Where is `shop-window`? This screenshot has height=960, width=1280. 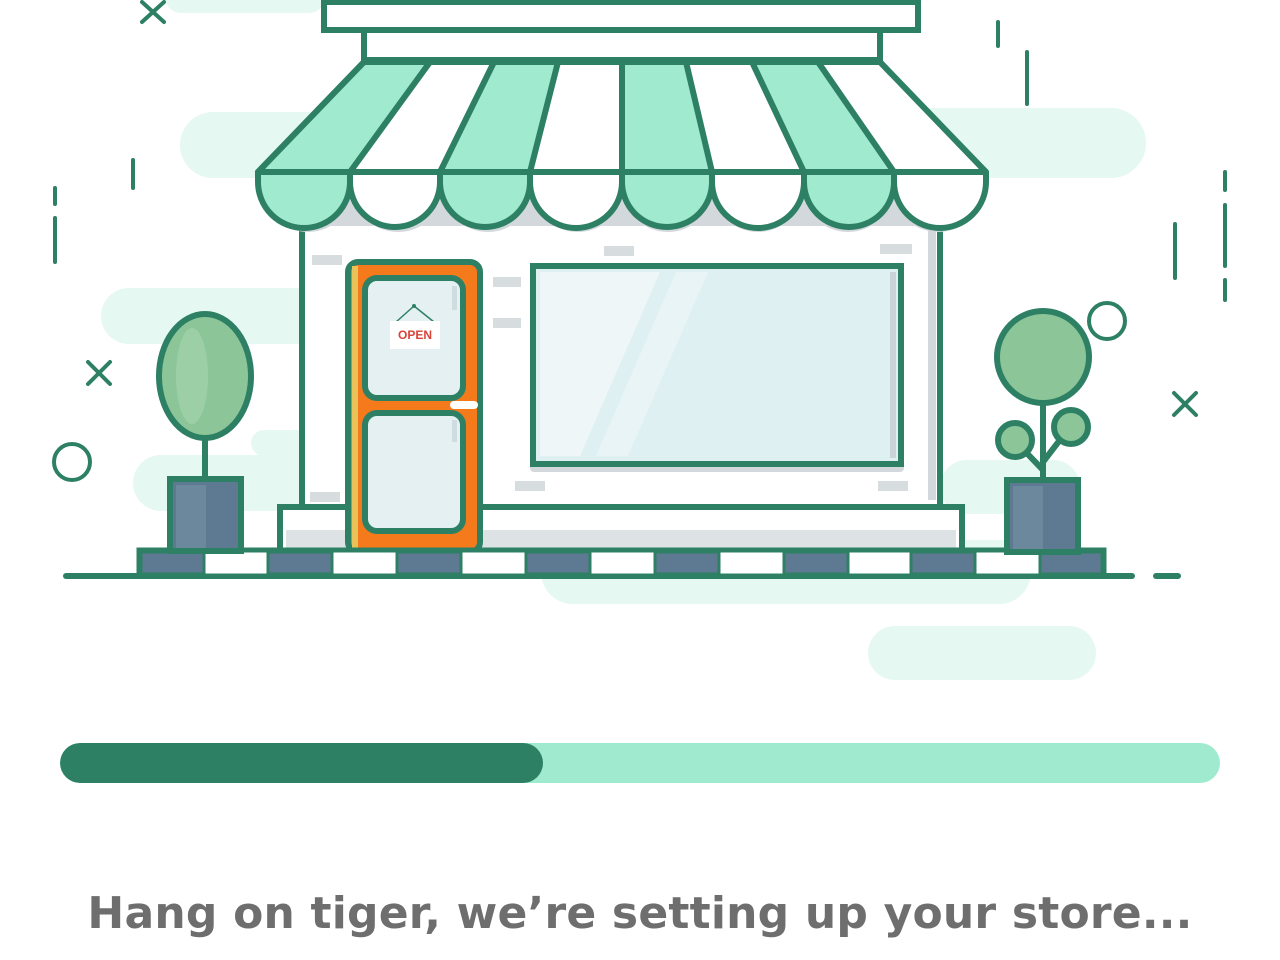
shop-window is located at coordinates (717, 367).